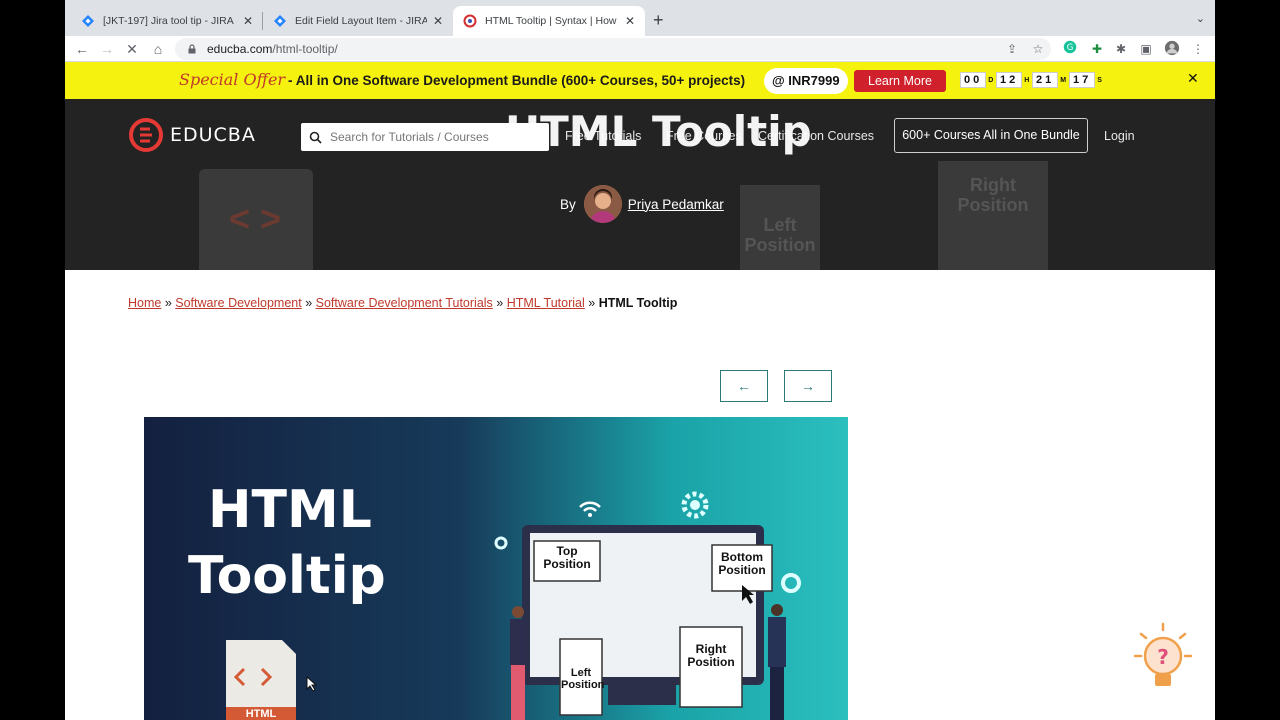 This screenshot has width=1280, height=720. What do you see at coordinates (1172, 49) in the screenshot?
I see `profile-avatar` at bounding box center [1172, 49].